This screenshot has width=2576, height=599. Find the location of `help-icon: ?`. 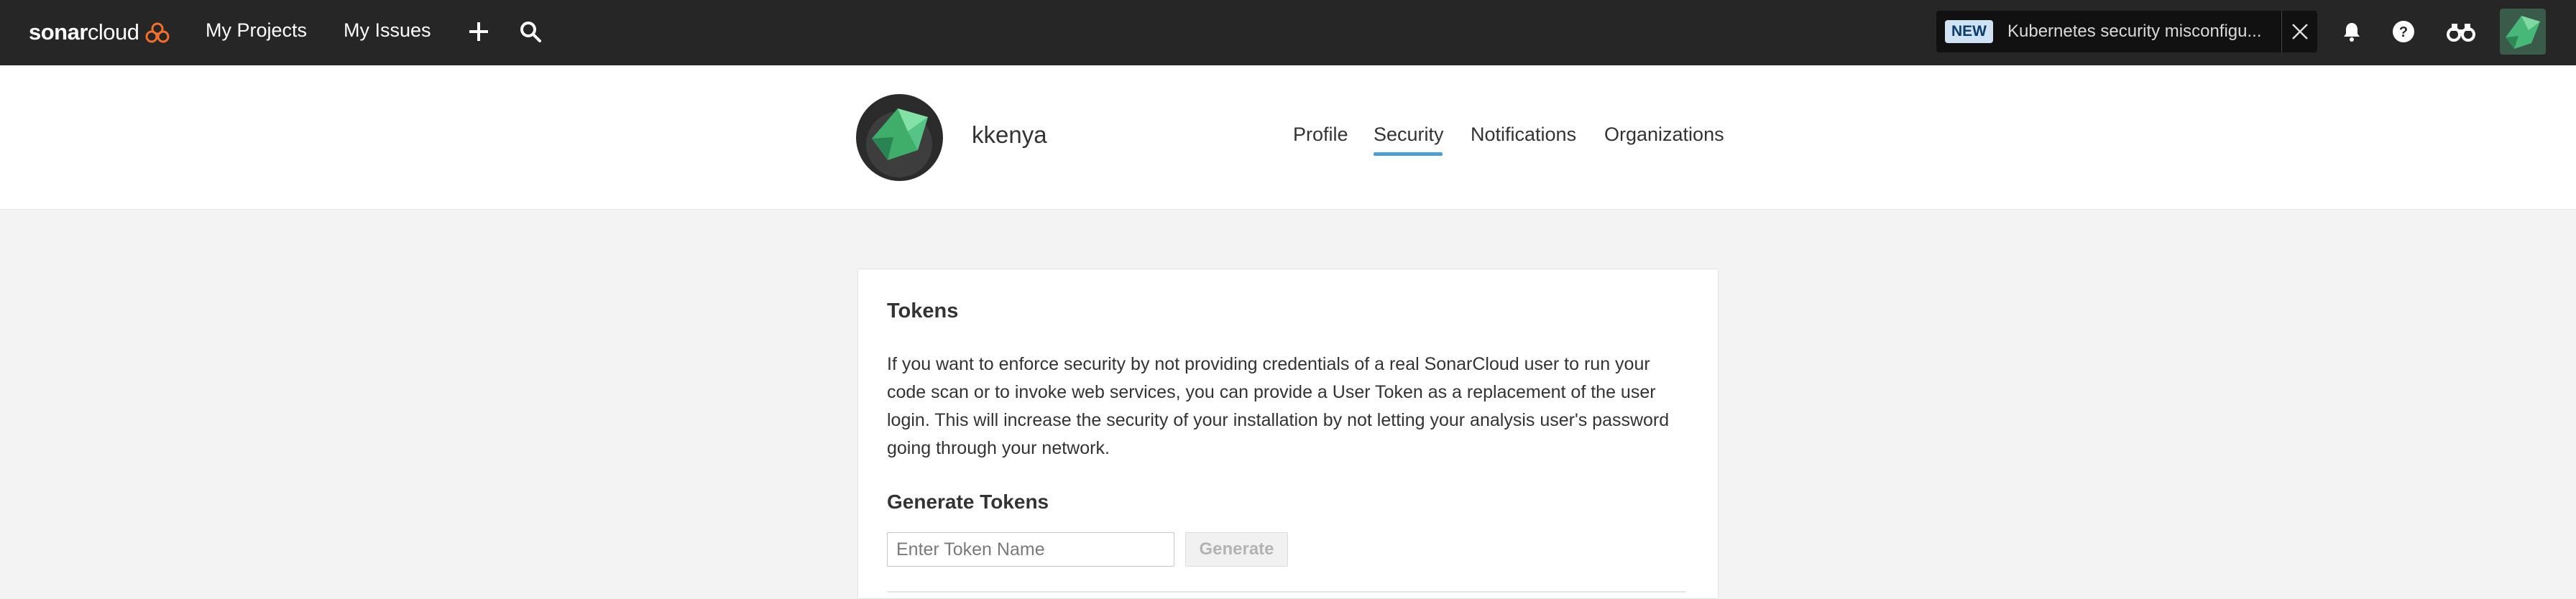

help-icon: ? is located at coordinates (2403, 31).